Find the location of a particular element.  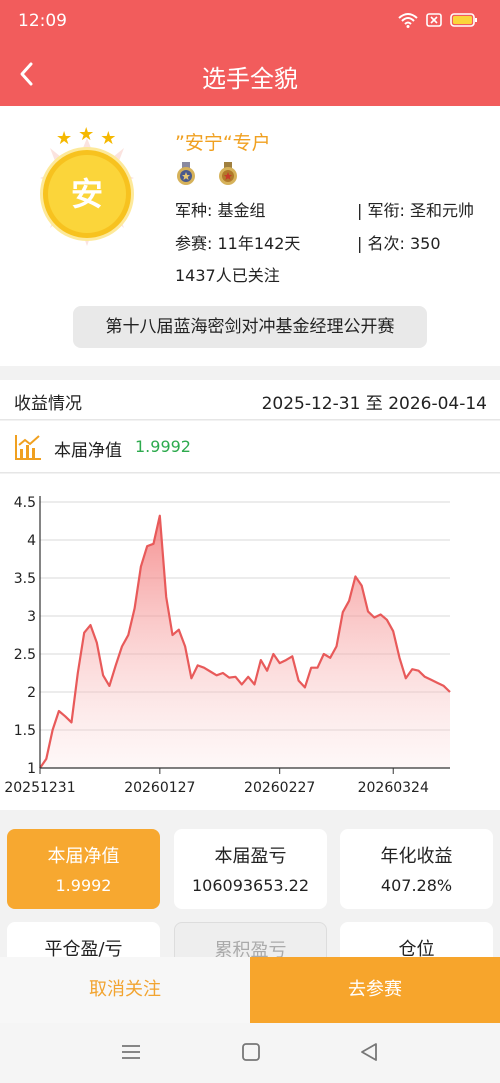

contest-tag: 第十八届蓝海密剑对冲基金经理公开赛 is located at coordinates (250, 327).